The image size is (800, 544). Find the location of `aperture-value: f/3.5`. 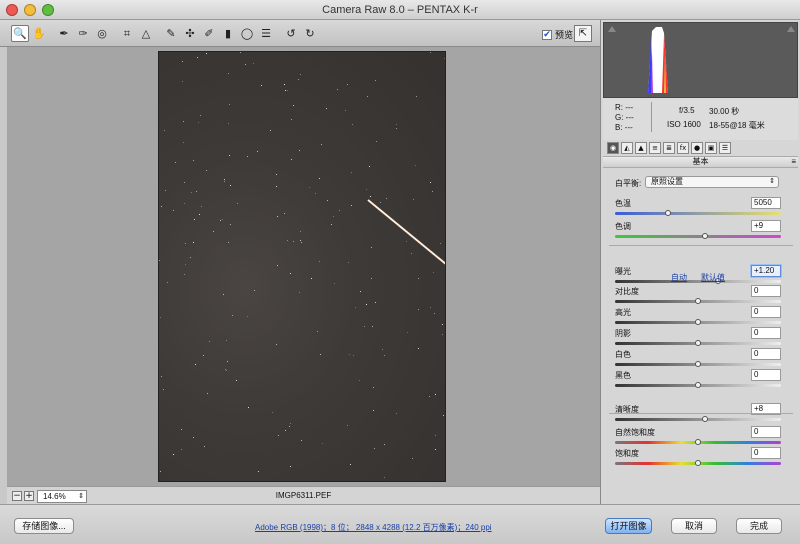

aperture-value: f/3.5 is located at coordinates (687, 110).